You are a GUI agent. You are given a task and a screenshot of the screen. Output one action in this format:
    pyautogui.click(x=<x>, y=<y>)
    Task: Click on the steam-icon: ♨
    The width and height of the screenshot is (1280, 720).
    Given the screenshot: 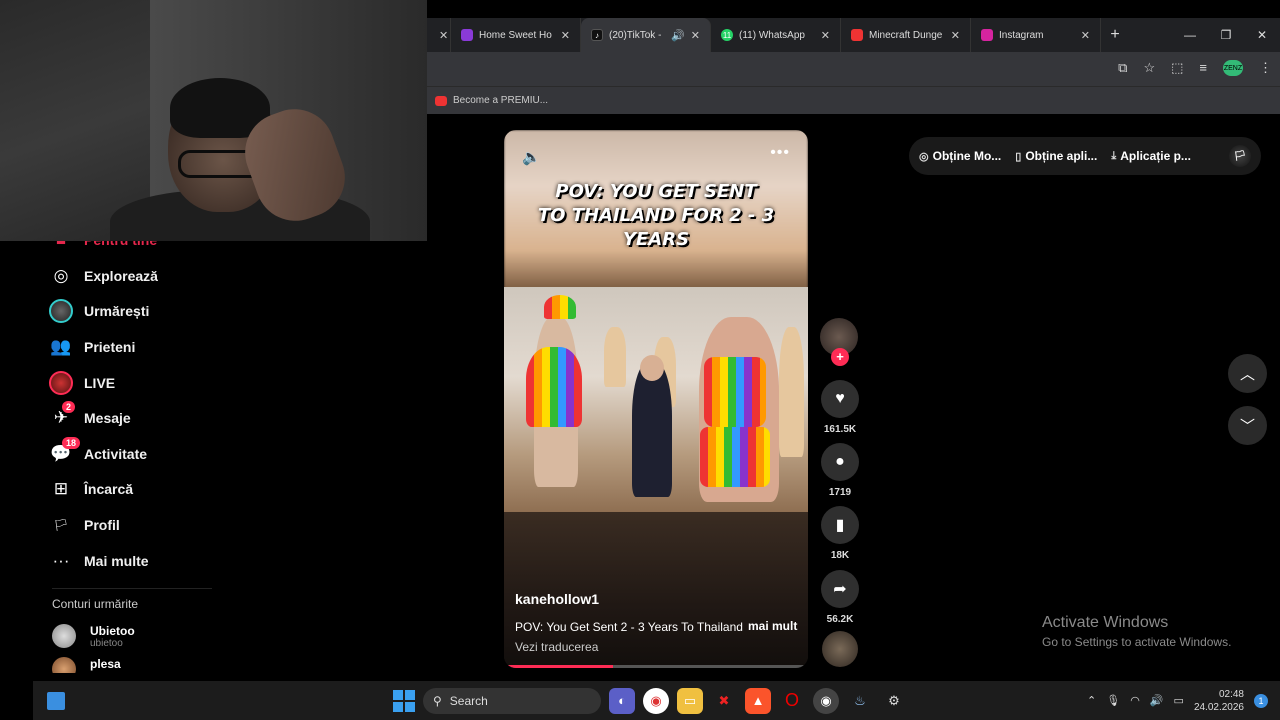 What is the action you would take?
    pyautogui.click(x=860, y=701)
    